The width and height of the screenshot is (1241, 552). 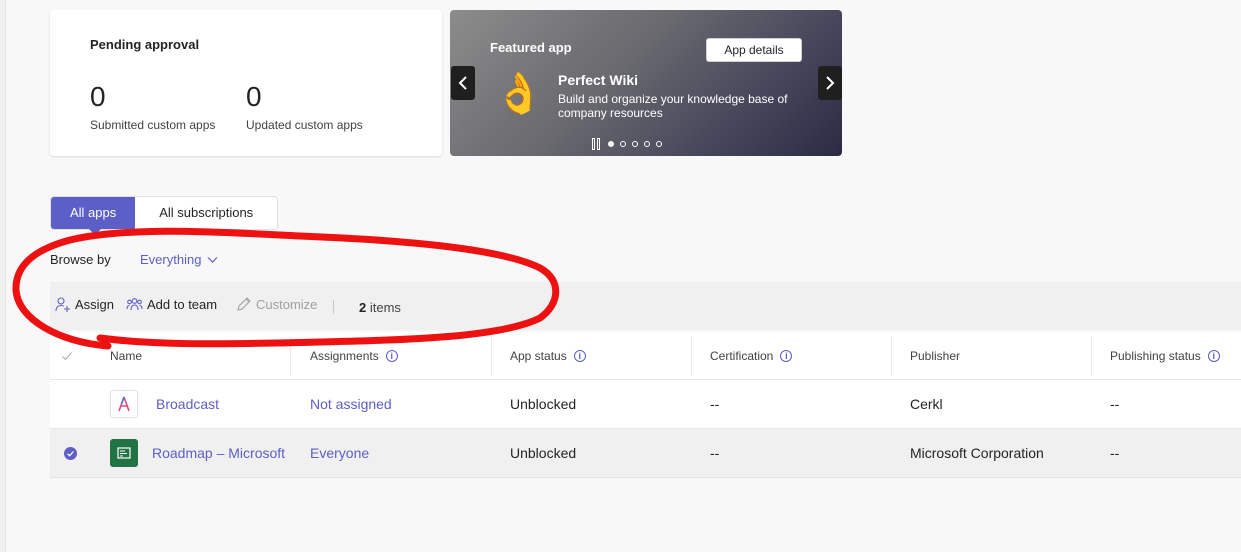 What do you see at coordinates (1155, 355) in the screenshot?
I see `column-header-publishing-status-label: Publishing status` at bounding box center [1155, 355].